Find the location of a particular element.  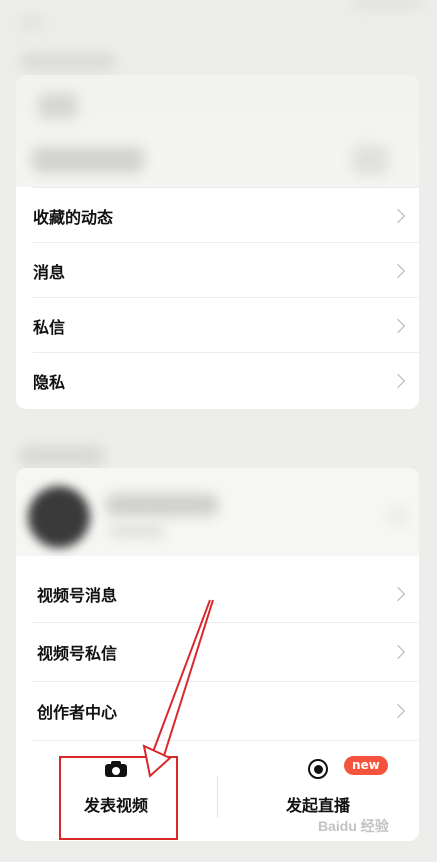

channels-item-label: 视频号消息 is located at coordinates (77, 595).